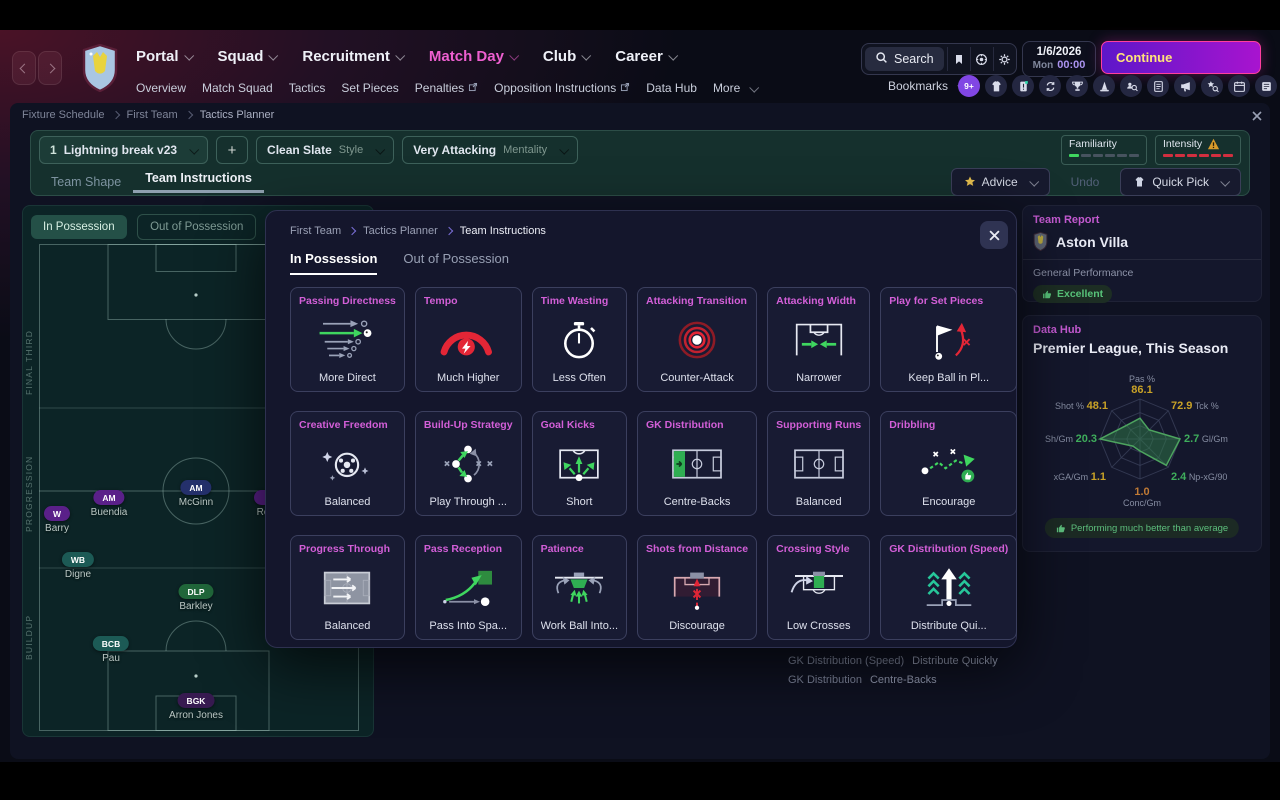 Image resolution: width=1280 pixels, height=800 pixels. Describe the element at coordinates (196, 487) in the screenshot. I see `player-pill-mcginn: AM` at that location.